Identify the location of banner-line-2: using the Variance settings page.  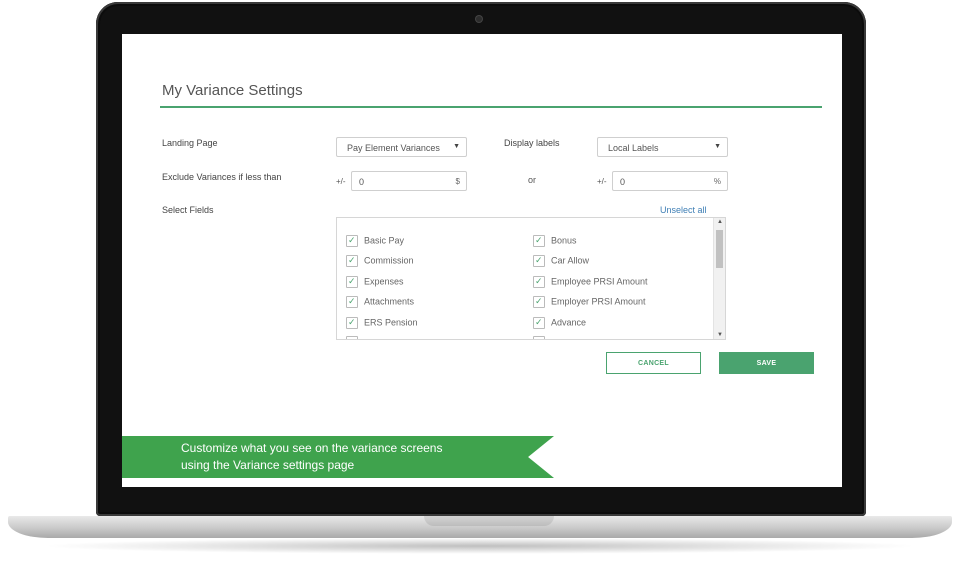
(268, 465).